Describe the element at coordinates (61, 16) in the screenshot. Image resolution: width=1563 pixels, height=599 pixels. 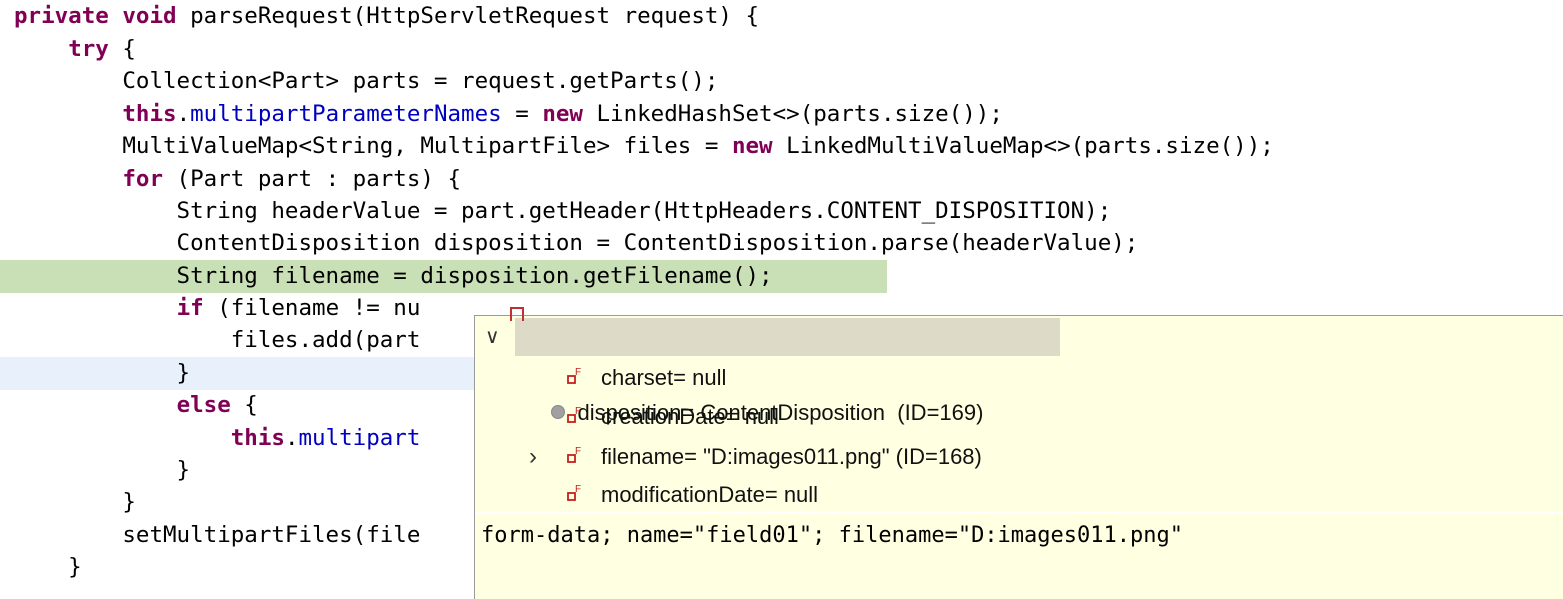
I see `code-keyword: private` at that location.